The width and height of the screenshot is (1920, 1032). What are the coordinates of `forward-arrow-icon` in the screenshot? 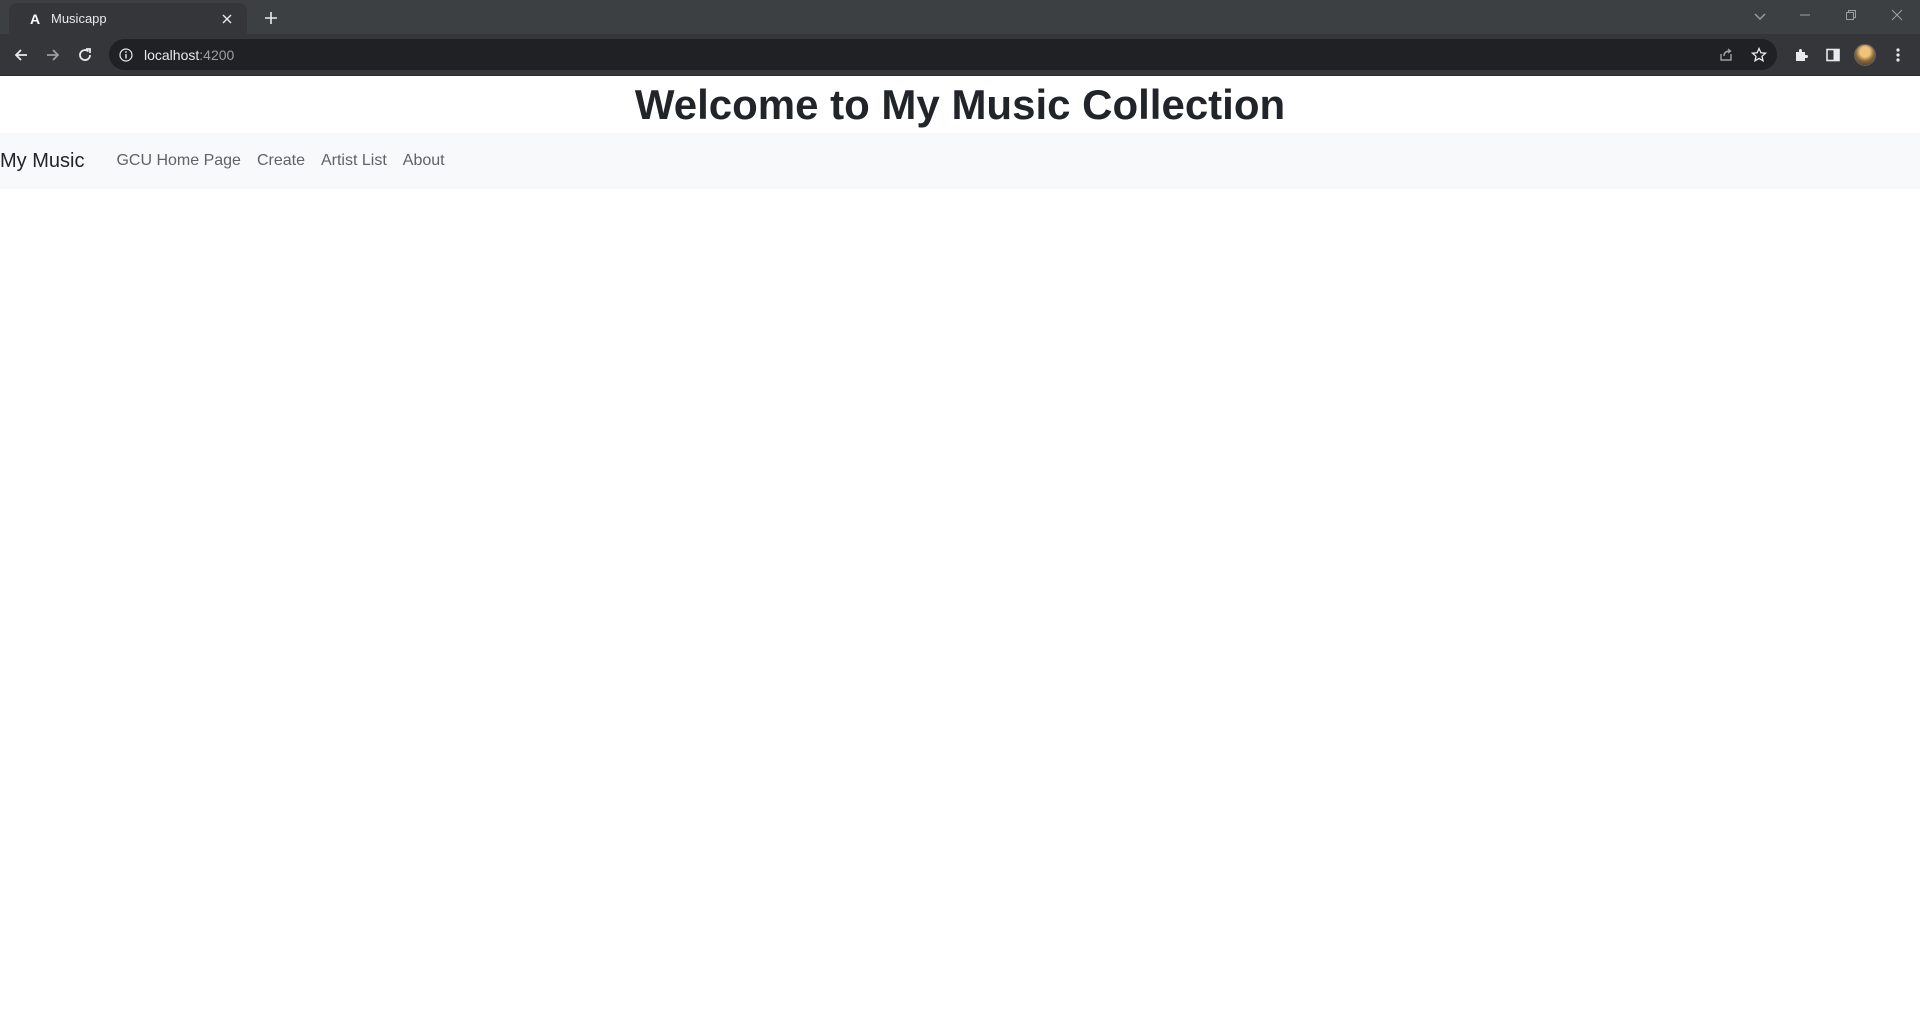 It's located at (53, 55).